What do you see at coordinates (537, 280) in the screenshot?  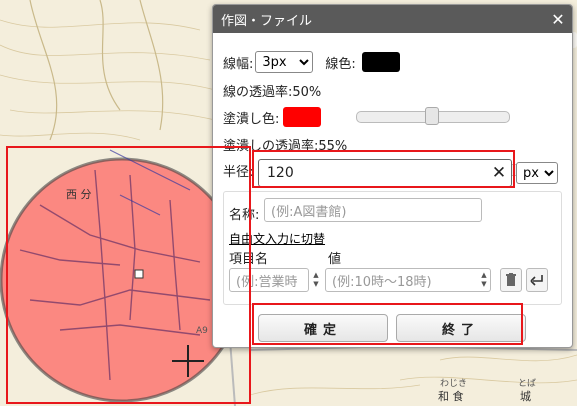 I see `return-icon` at bounding box center [537, 280].